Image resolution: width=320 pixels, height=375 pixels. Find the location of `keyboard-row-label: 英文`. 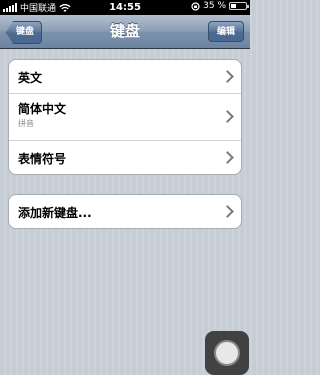

keyboard-row-label: 英文 is located at coordinates (30, 78).